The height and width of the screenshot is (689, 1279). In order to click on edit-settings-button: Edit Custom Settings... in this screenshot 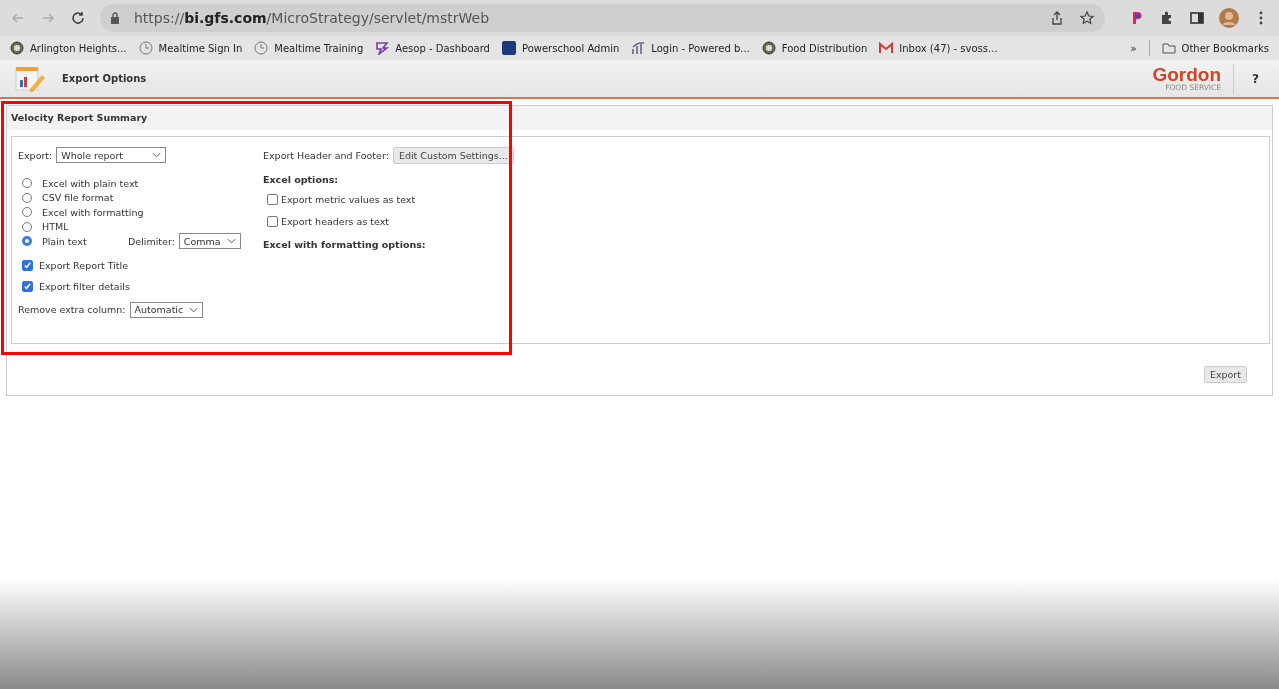, I will do `click(453, 155)`.